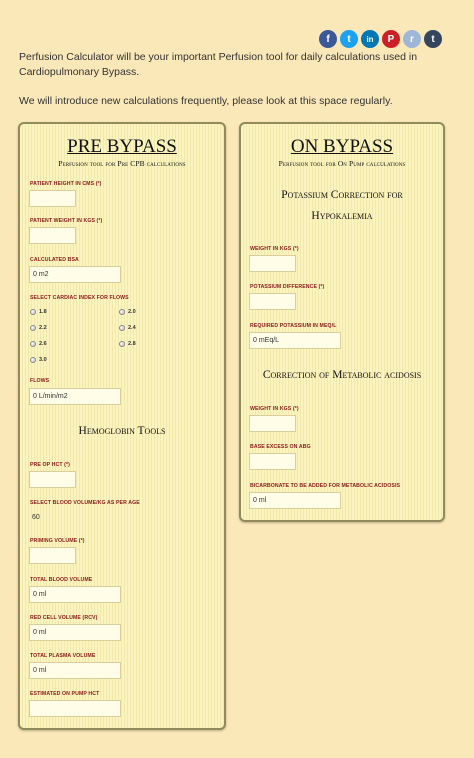 This screenshot has width=474, height=758. Describe the element at coordinates (272, 301) in the screenshot. I see `potassium-difference-input` at that location.